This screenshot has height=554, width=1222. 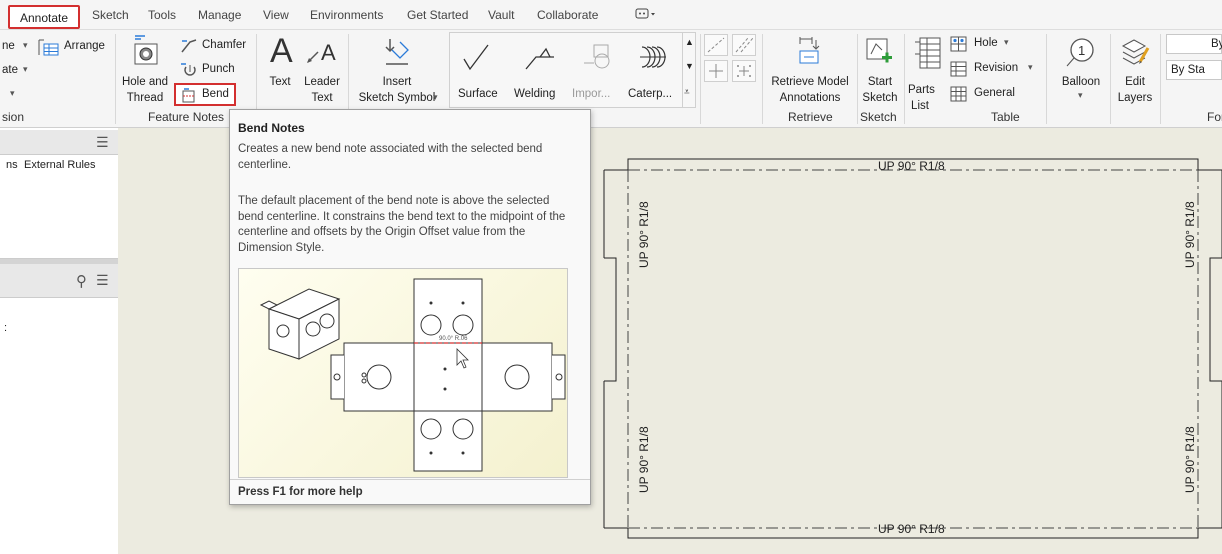 What do you see at coordinates (146, 50) in the screenshot?
I see `hole-and-thread-icon` at bounding box center [146, 50].